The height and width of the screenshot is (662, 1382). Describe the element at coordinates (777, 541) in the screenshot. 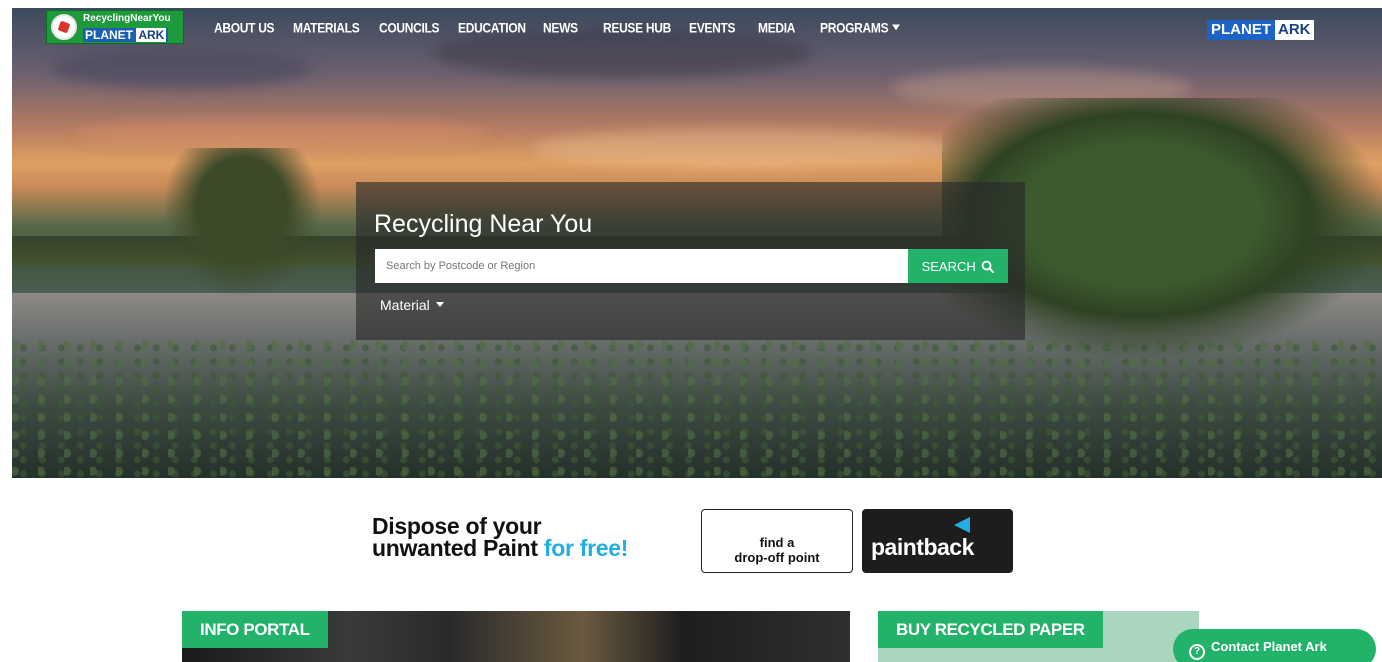

I see `find-drop-off-button: find a drop-off point` at that location.